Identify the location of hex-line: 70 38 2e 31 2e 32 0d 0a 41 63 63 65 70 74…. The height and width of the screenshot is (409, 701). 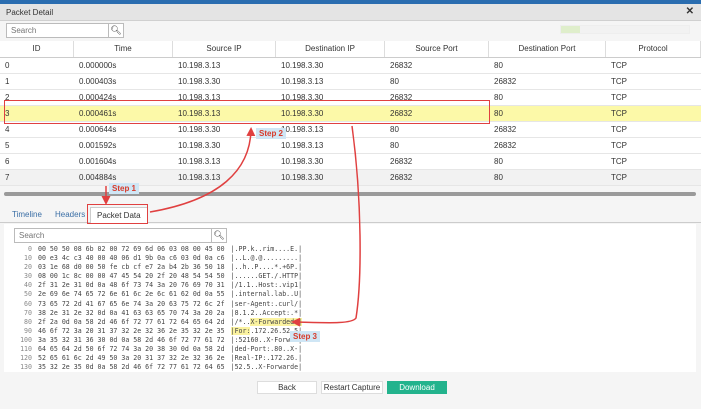
(156, 313).